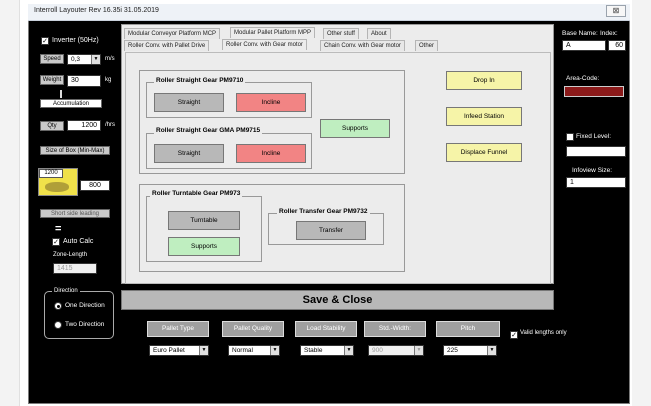 This screenshot has width=651, height=406. I want to click on tab-chain-conv: Chain Conv. with Gear motor, so click(362, 45).